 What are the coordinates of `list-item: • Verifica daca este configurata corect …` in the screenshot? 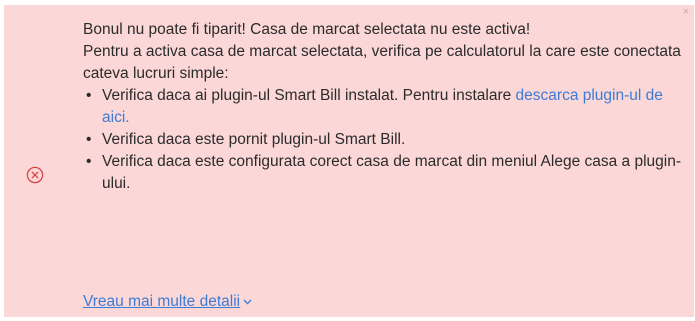 It's located at (383, 173).